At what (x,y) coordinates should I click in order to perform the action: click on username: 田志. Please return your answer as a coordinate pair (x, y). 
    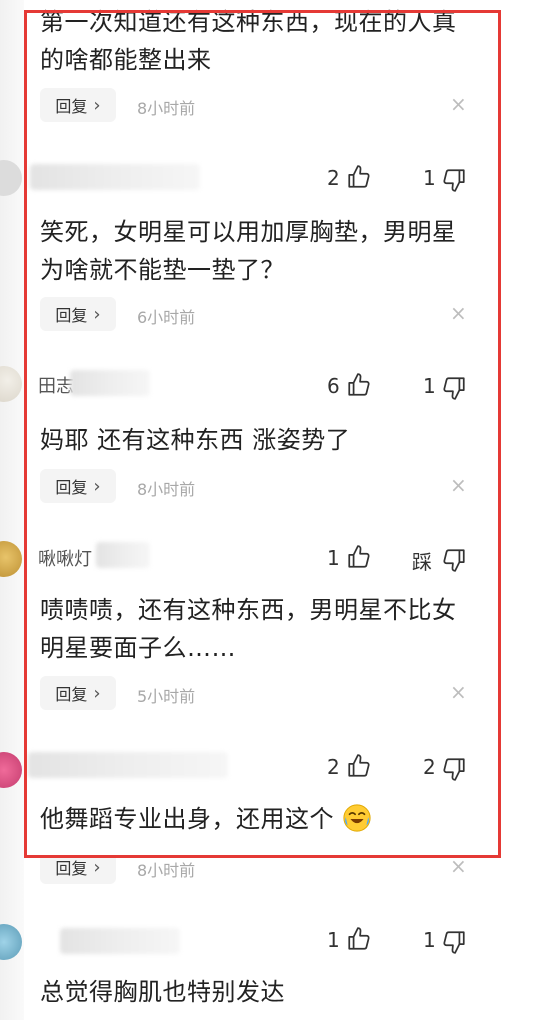
    Looking at the image, I should click on (56, 386).